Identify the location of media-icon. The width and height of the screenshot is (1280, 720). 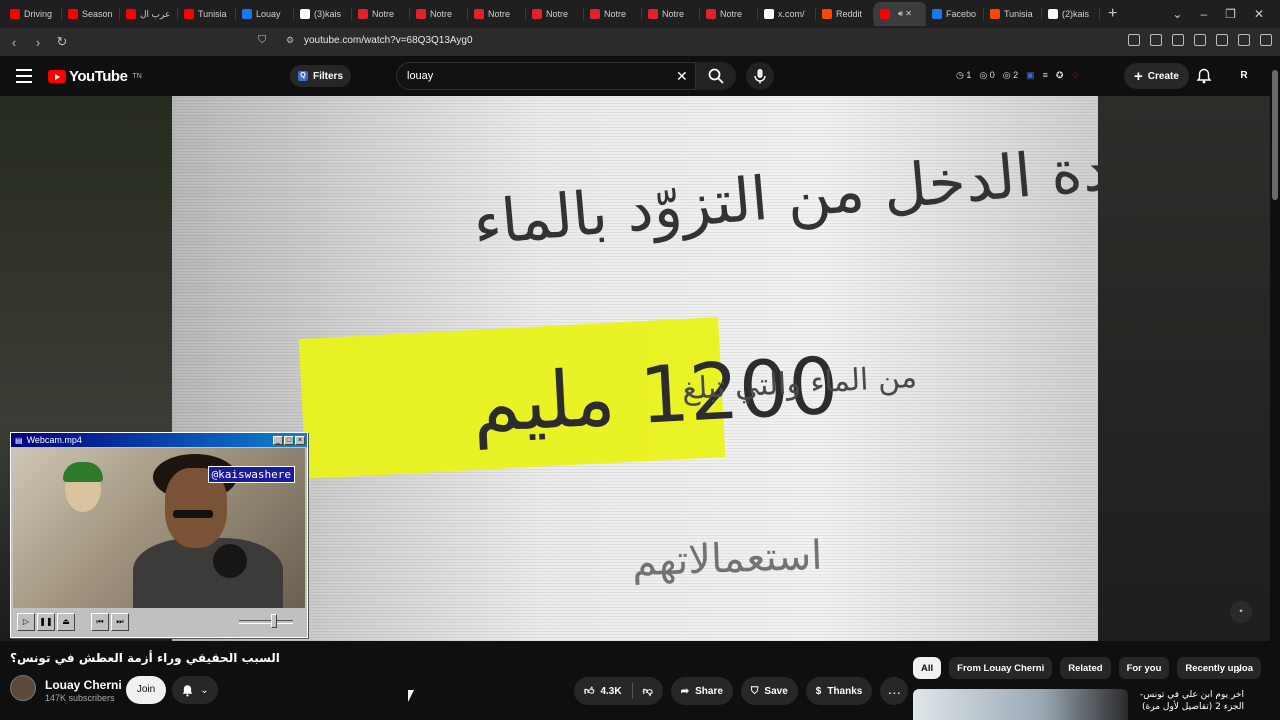
(1156, 40).